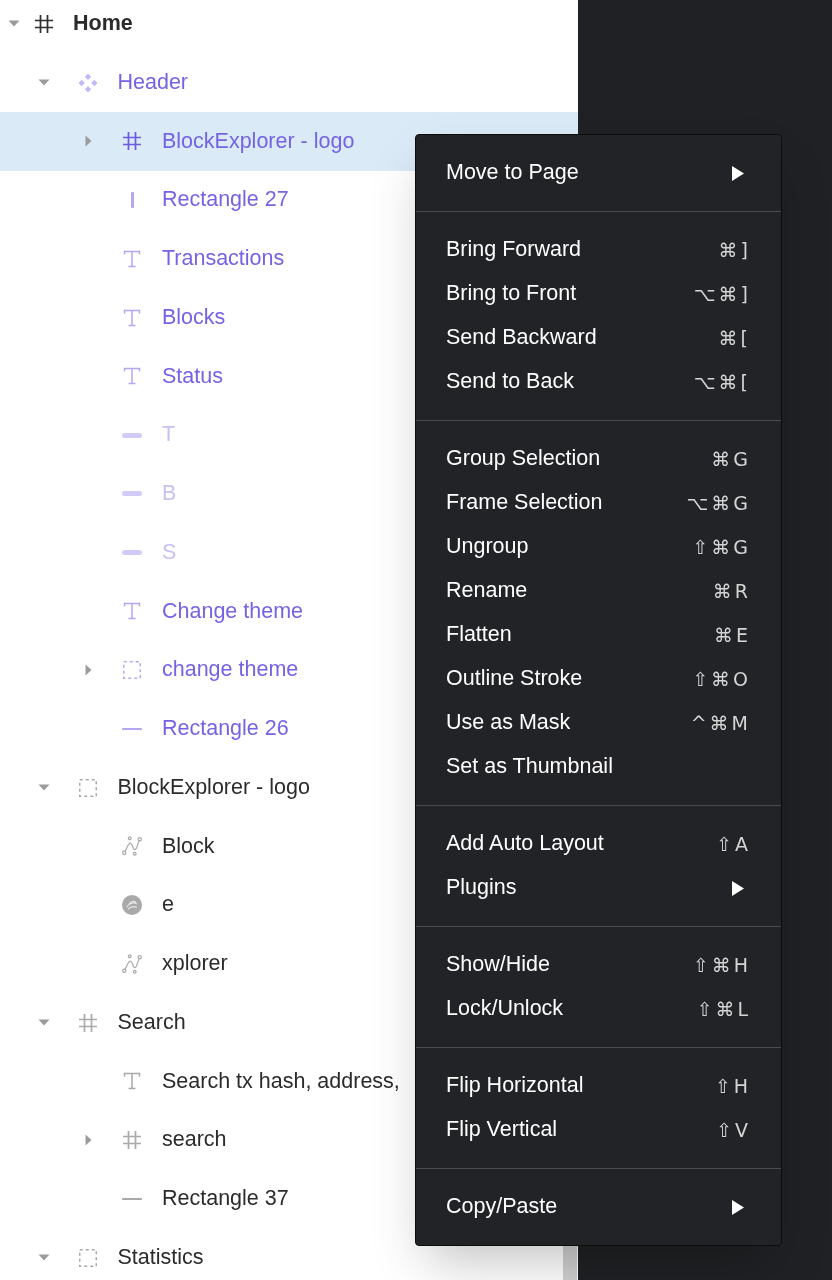 The image size is (832, 1280). Describe the element at coordinates (598, 250) in the screenshot. I see `menu-item: Bring Forward ⌘]` at that location.